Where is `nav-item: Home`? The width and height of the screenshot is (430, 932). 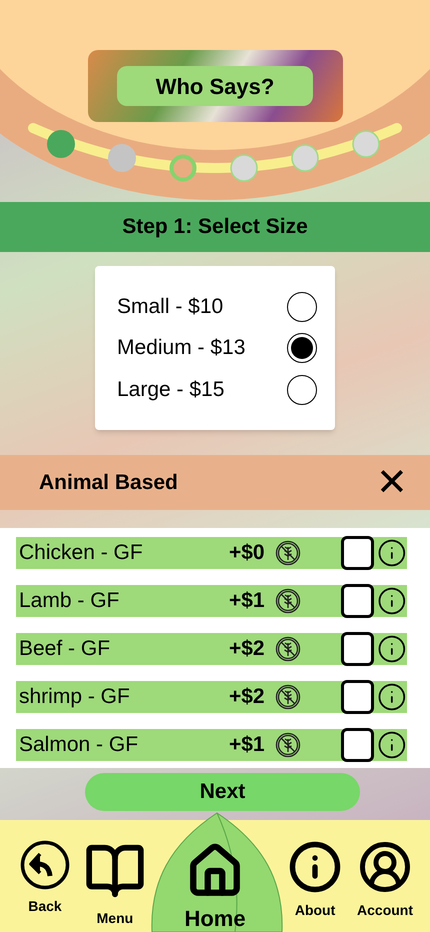 nav-item: Home is located at coordinates (215, 872).